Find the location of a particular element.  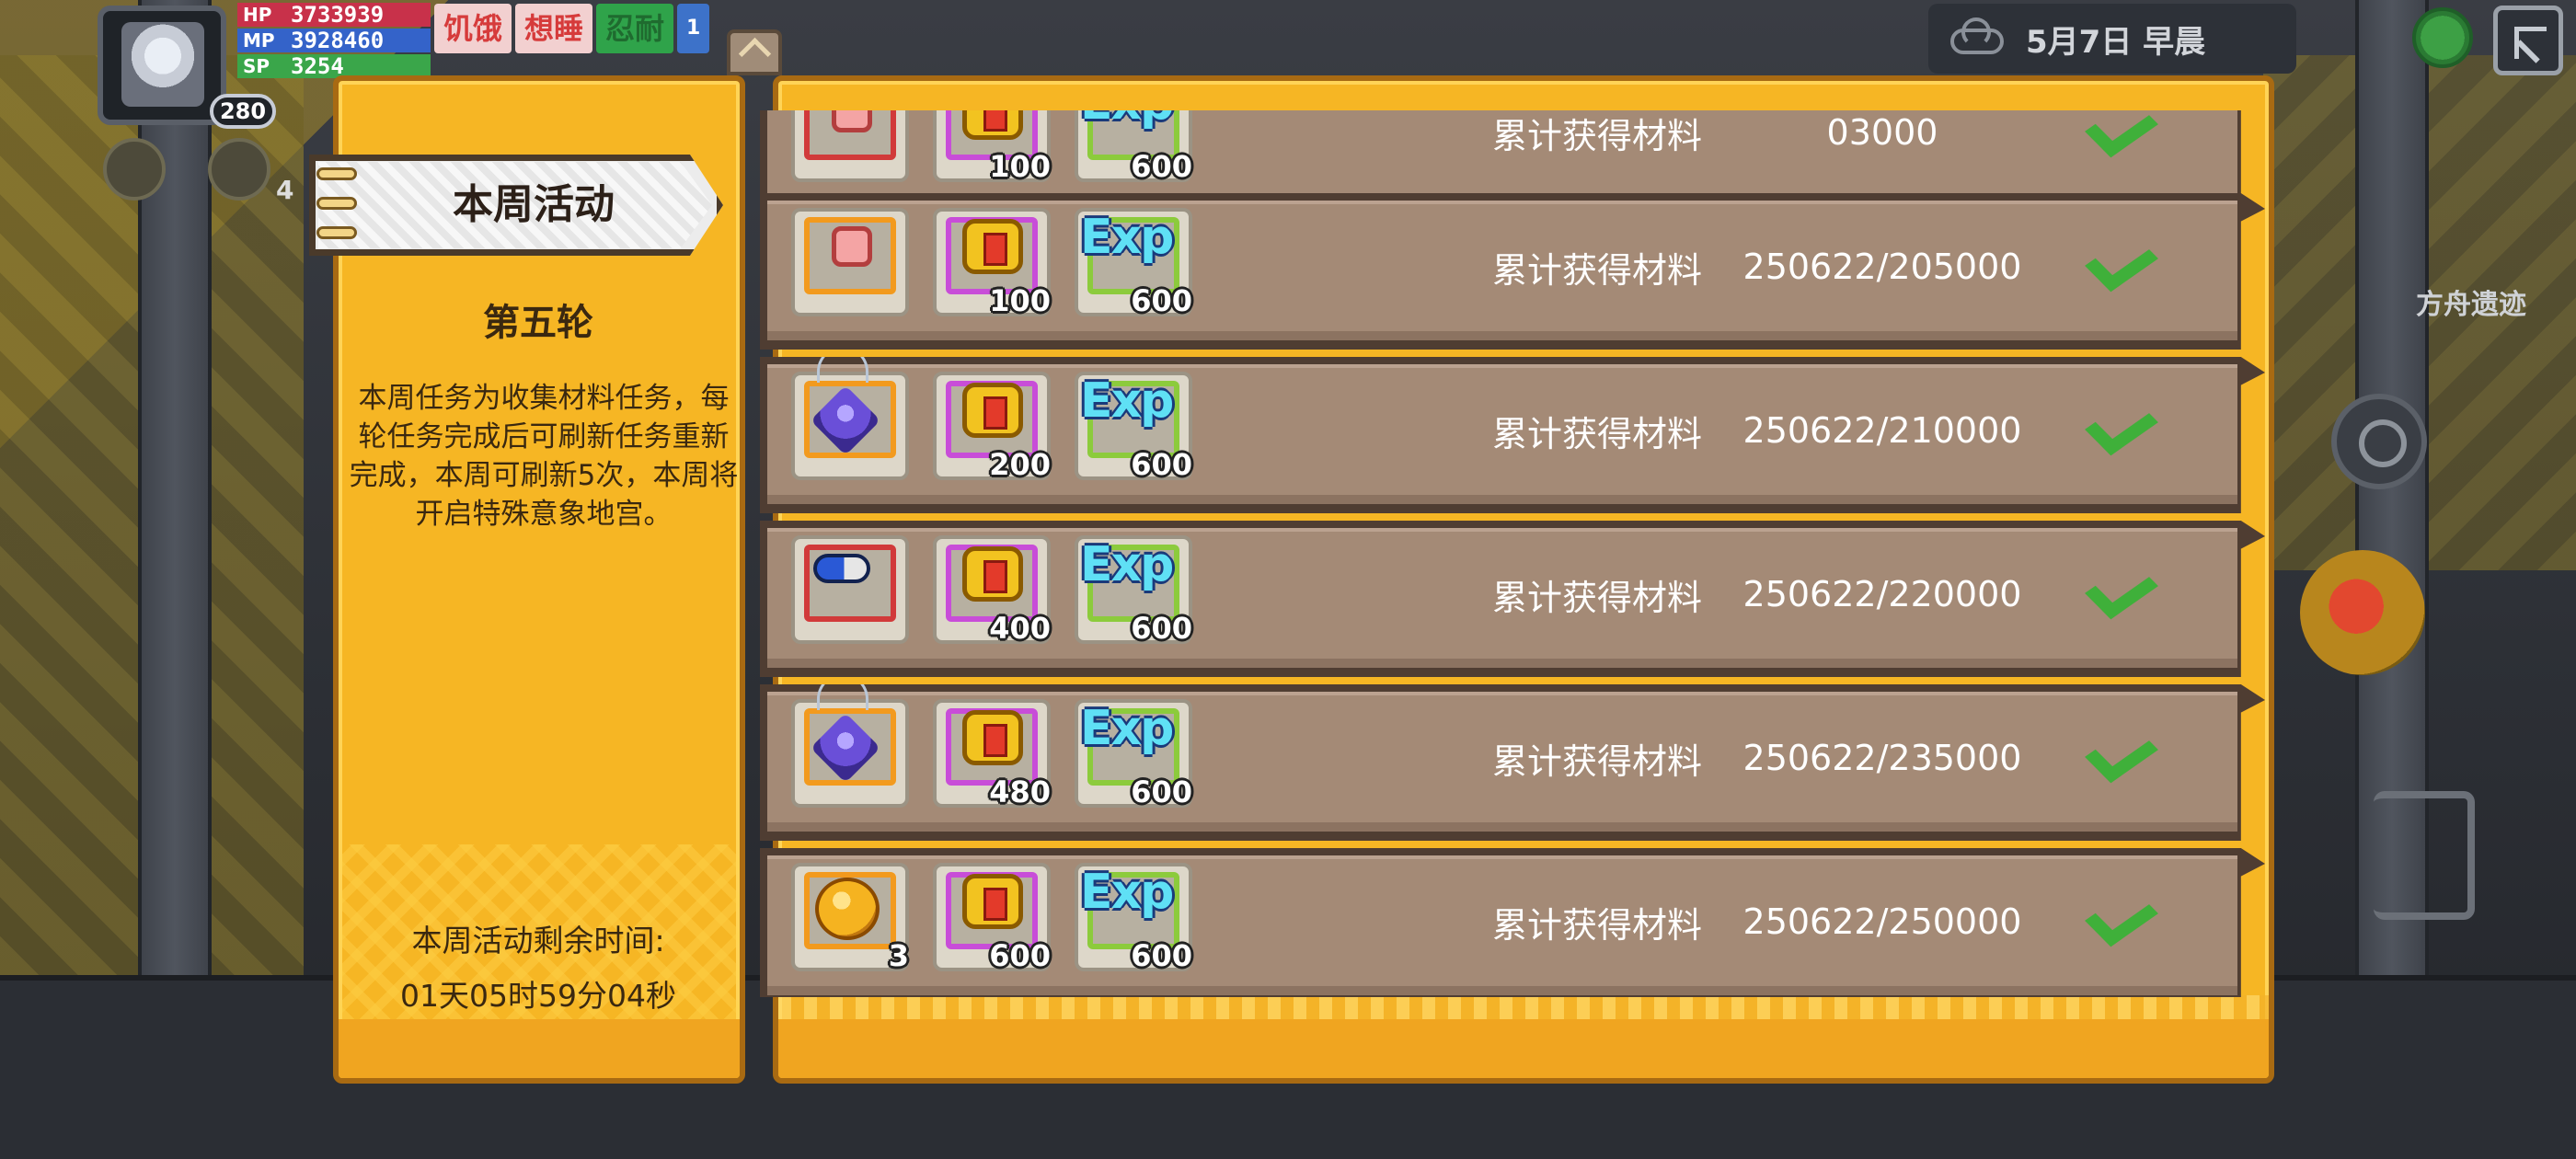

skill-count: 4 is located at coordinates (285, 190).